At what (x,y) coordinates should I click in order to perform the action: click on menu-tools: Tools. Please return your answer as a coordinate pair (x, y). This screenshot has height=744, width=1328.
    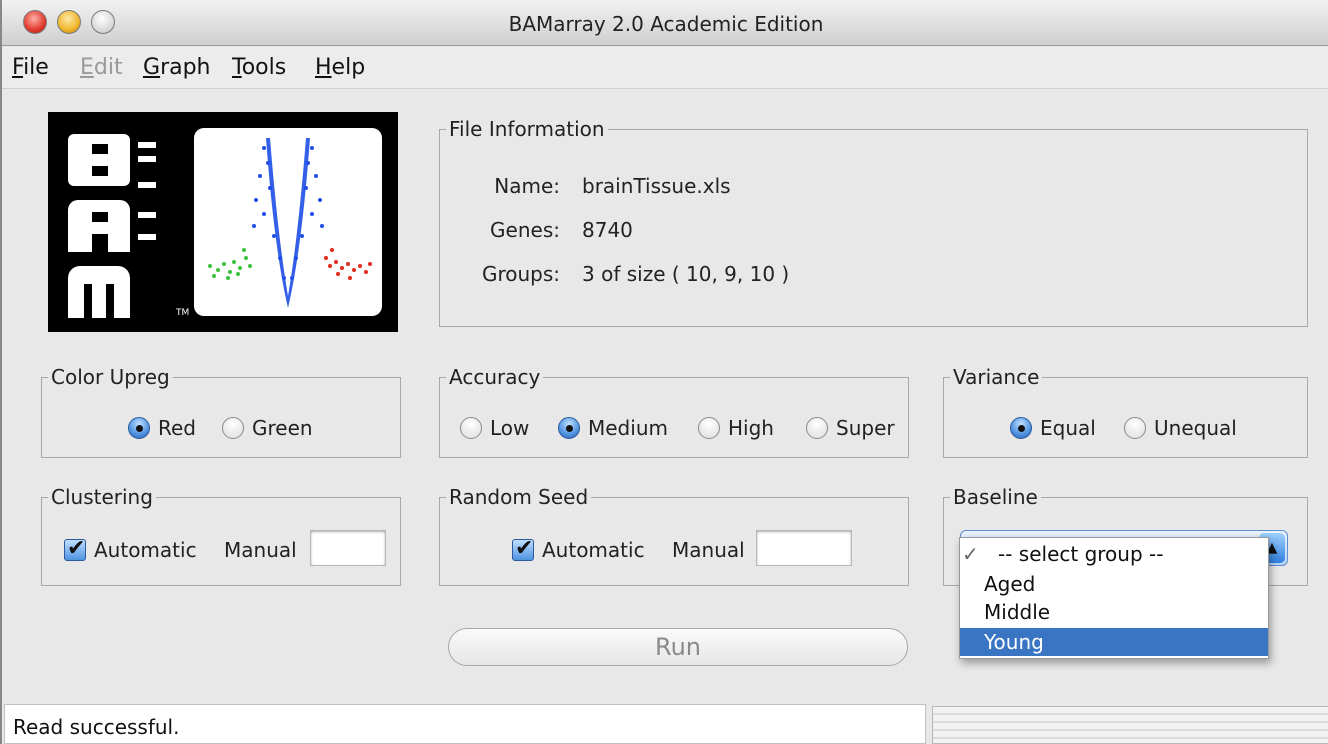
    Looking at the image, I should click on (259, 67).